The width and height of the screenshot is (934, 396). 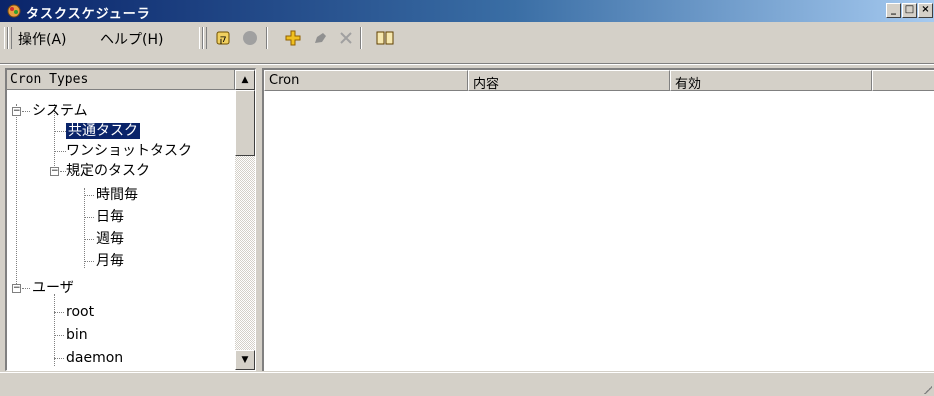 I want to click on tree-node-label: 月毎, so click(x=110, y=261).